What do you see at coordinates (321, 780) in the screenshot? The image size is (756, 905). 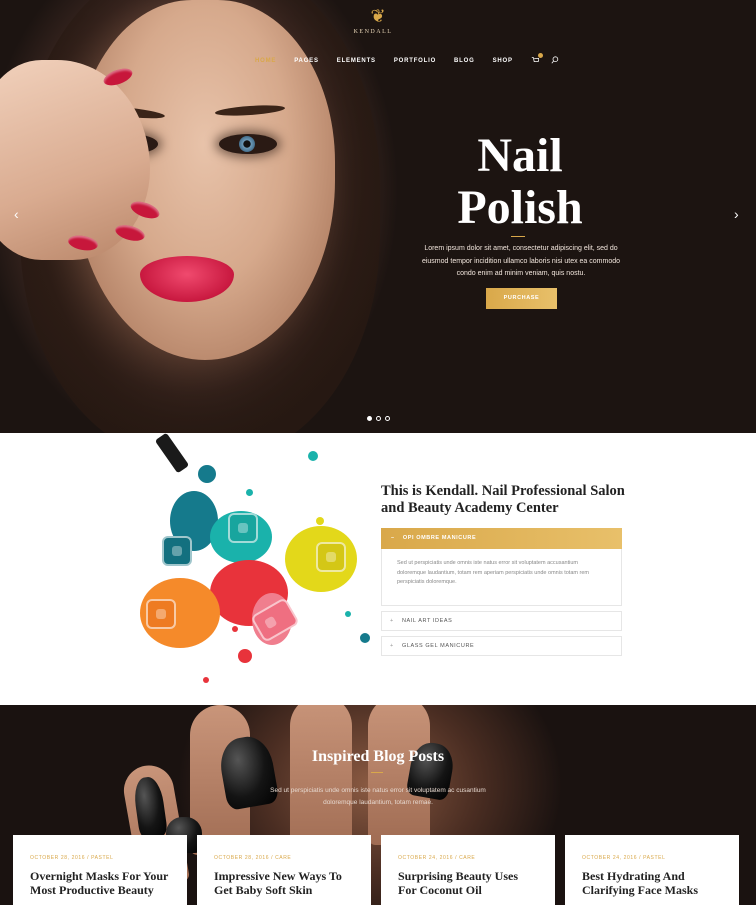 I see `finger` at bounding box center [321, 780].